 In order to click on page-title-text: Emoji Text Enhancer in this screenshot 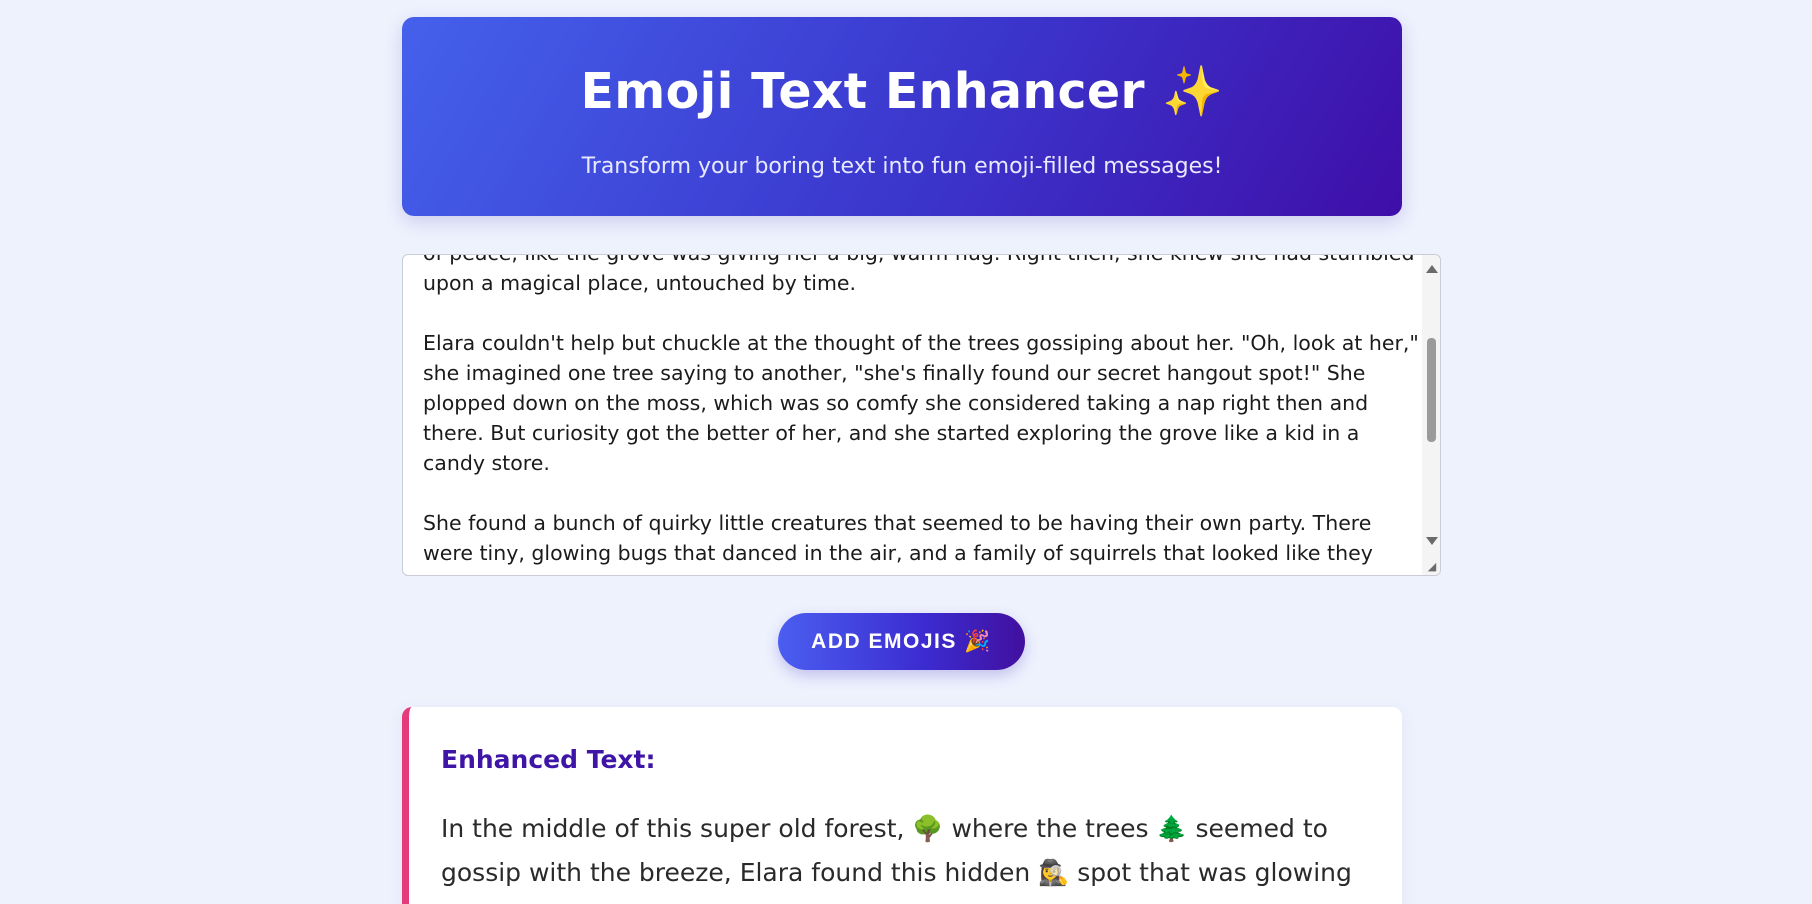, I will do `click(862, 91)`.